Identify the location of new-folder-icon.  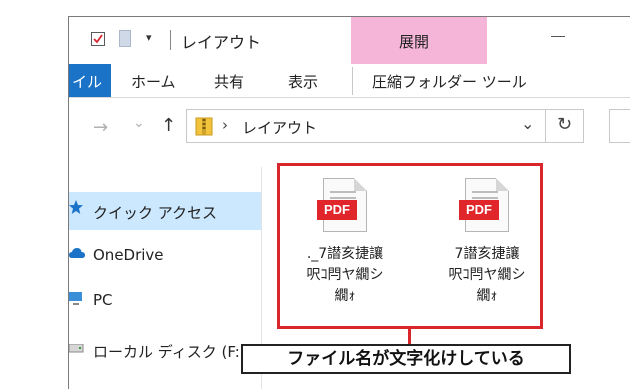
(125, 38).